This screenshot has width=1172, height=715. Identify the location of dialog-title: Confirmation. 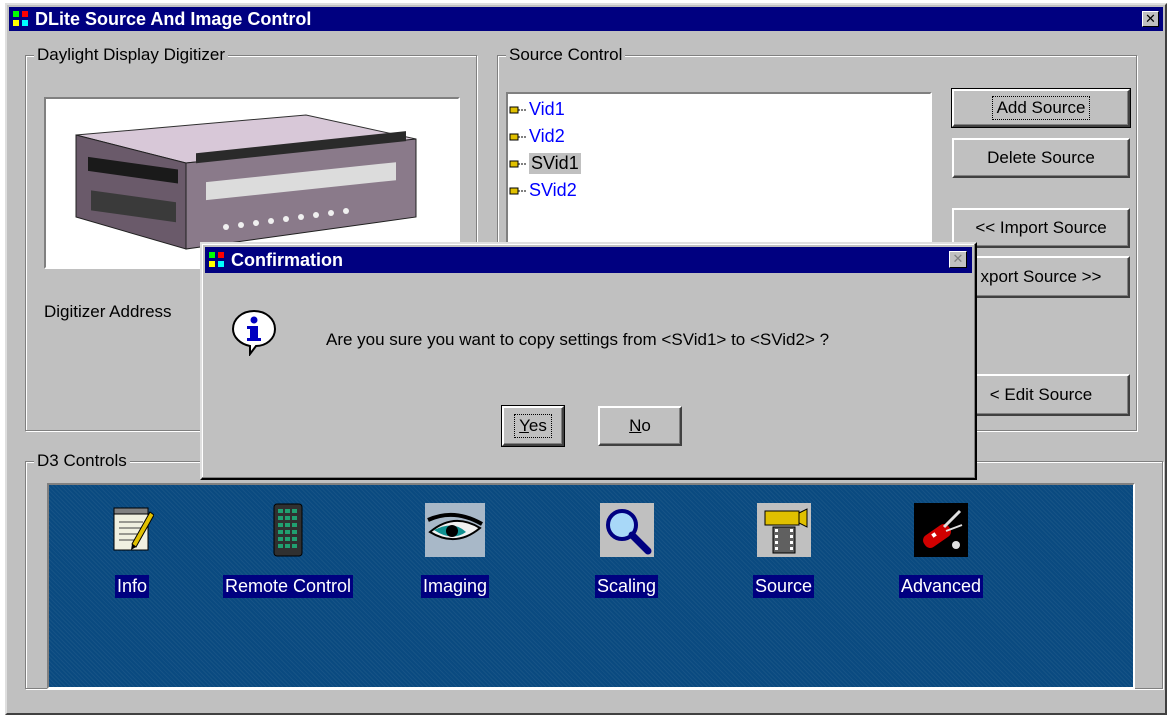
(287, 259).